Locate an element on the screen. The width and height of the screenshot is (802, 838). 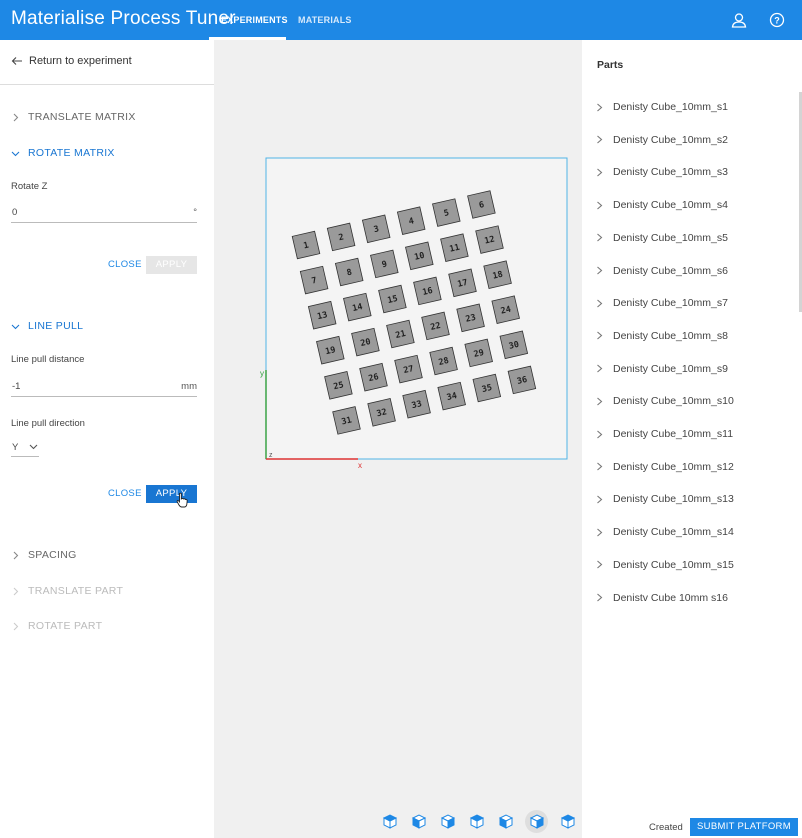
created-status: Created is located at coordinates (666, 827).